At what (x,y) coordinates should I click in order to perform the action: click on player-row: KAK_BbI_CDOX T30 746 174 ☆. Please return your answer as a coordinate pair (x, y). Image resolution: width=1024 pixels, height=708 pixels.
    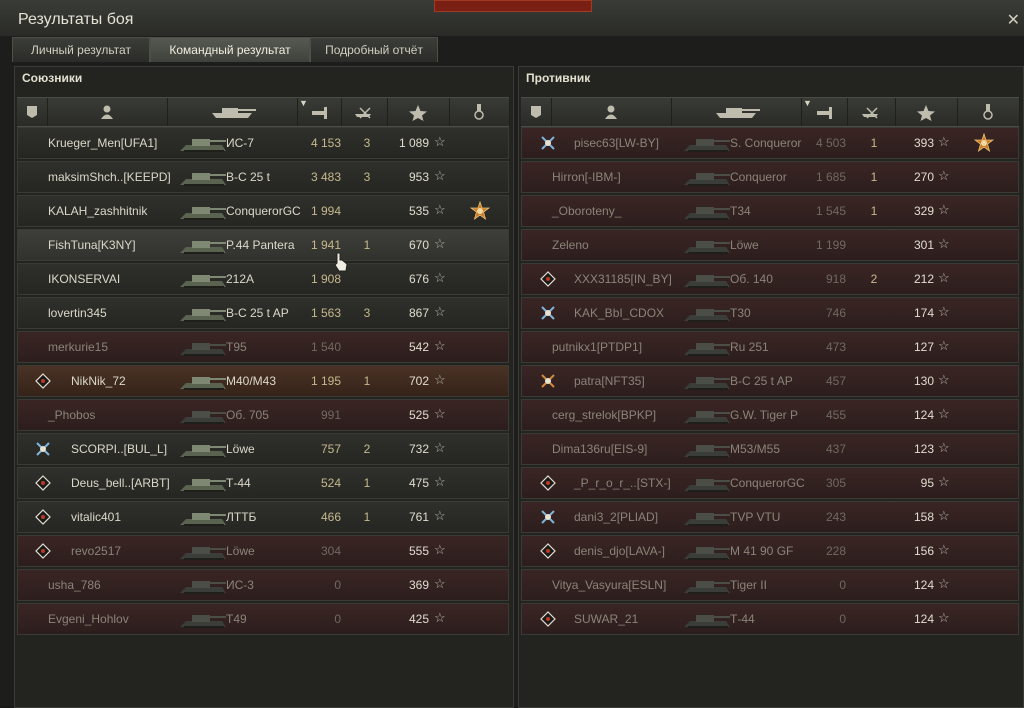
    Looking at the image, I should click on (770, 313).